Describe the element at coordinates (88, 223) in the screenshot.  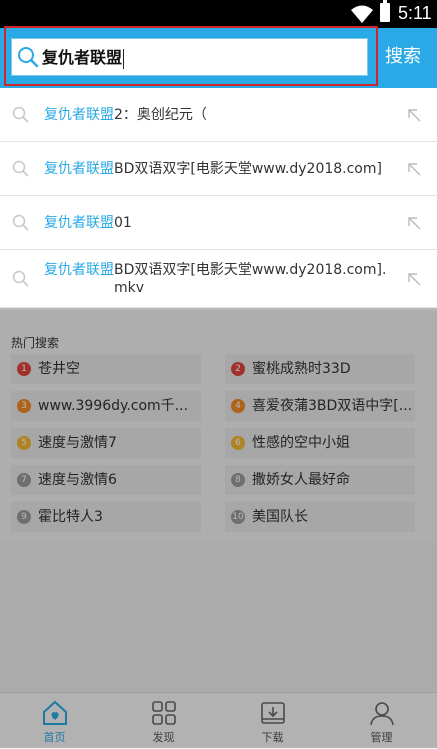
I see `suggestion-text: 复仇者联盟01` at that location.